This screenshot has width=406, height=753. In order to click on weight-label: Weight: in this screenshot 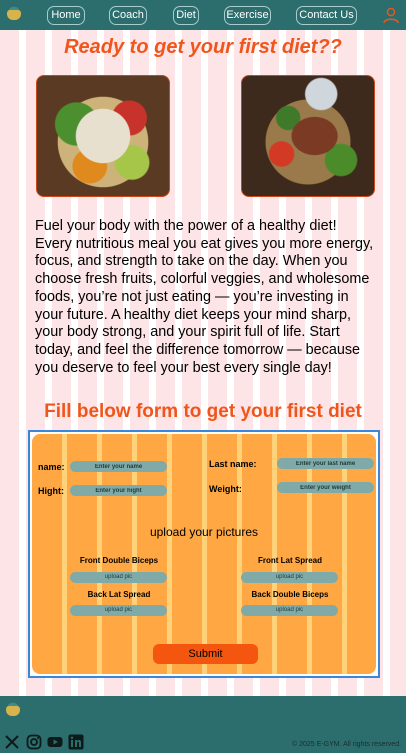, I will do `click(225, 489)`.